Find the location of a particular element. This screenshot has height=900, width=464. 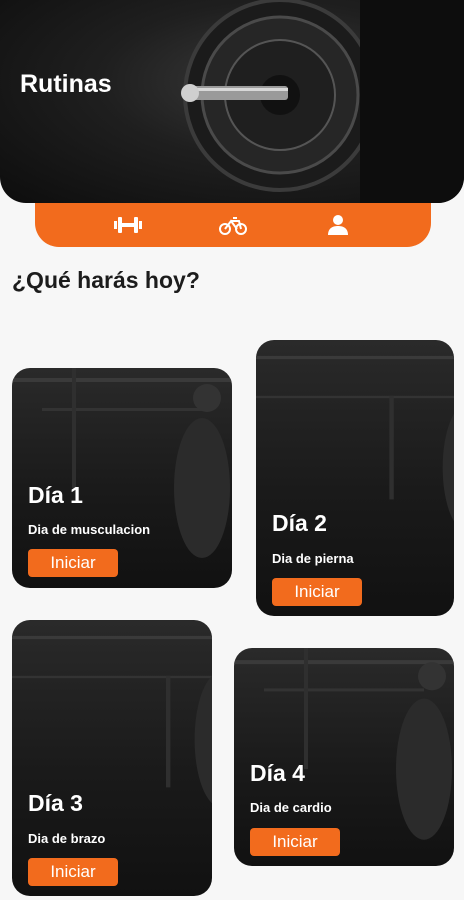

section-heading: ¿Qué harás hoy? is located at coordinates (106, 280).